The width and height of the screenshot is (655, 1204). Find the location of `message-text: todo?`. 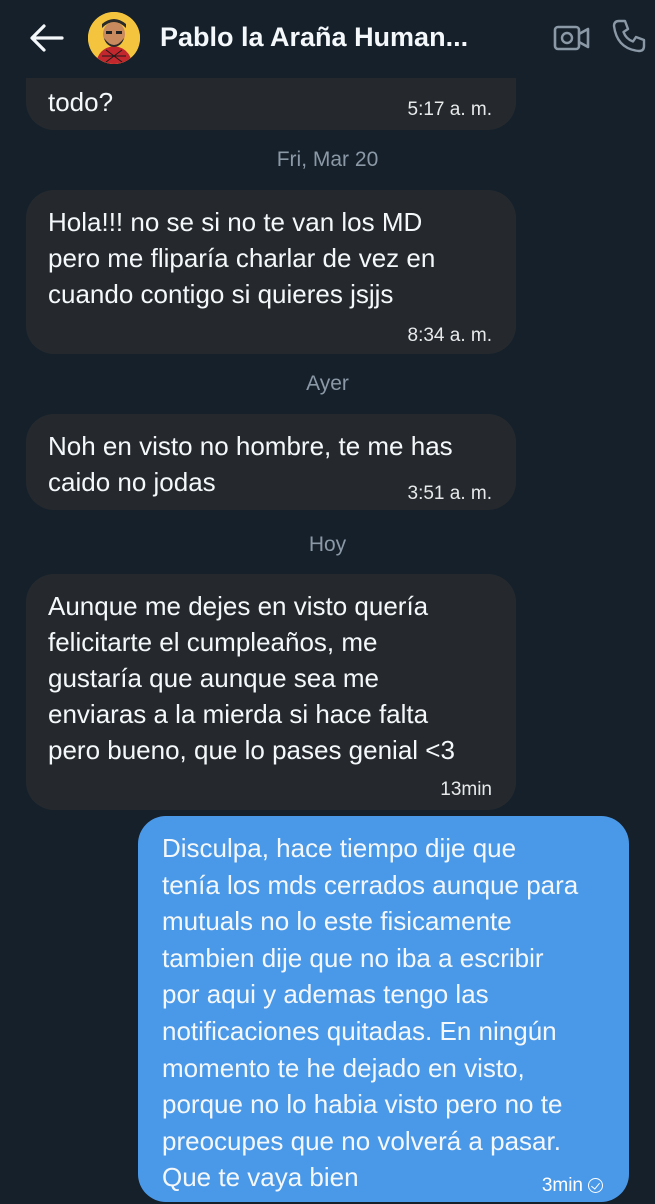

message-text: todo? is located at coordinates (81, 102).